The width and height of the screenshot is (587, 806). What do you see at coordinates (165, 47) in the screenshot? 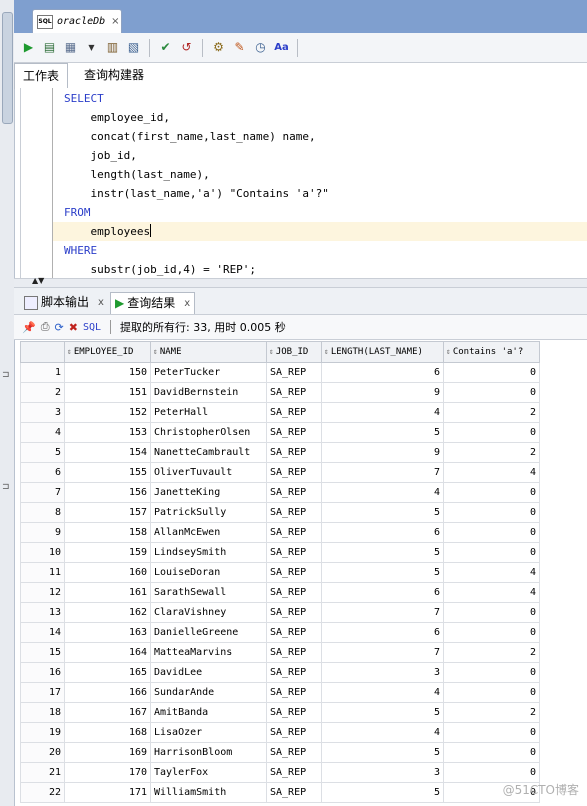
I see `commit-check-icon: ✔` at bounding box center [165, 47].